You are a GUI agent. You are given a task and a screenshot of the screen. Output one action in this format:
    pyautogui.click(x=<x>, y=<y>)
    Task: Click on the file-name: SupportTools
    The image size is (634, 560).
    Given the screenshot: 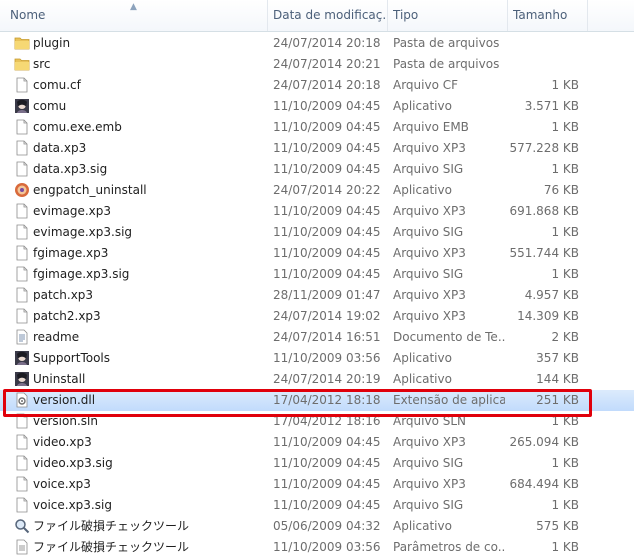 What is the action you would take?
    pyautogui.click(x=71, y=358)
    